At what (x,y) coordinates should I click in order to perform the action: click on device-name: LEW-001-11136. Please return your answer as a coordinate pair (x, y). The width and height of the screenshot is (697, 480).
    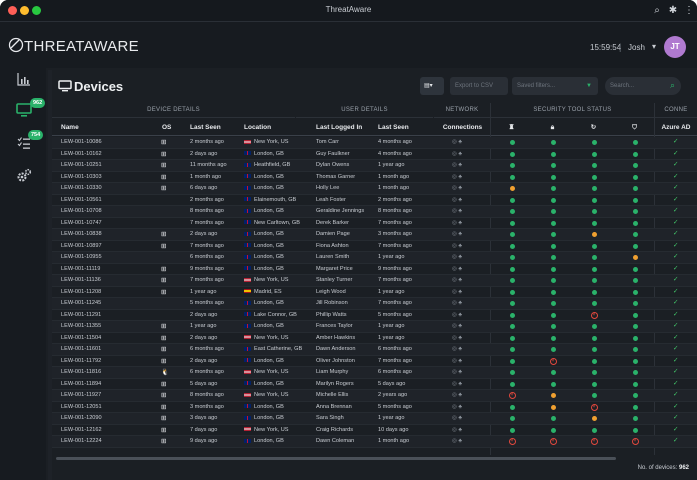
    Looking at the image, I should click on (107, 281).